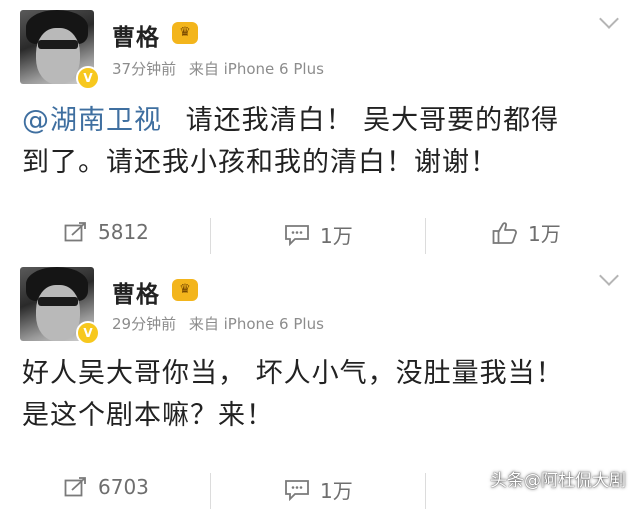 This screenshot has width=640, height=509. Describe the element at coordinates (544, 234) in the screenshot. I see `like-count: 1万` at that location.